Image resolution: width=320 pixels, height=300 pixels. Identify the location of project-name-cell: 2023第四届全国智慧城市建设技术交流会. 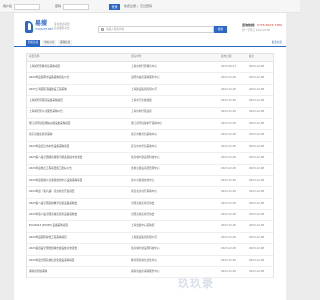
(79, 249).